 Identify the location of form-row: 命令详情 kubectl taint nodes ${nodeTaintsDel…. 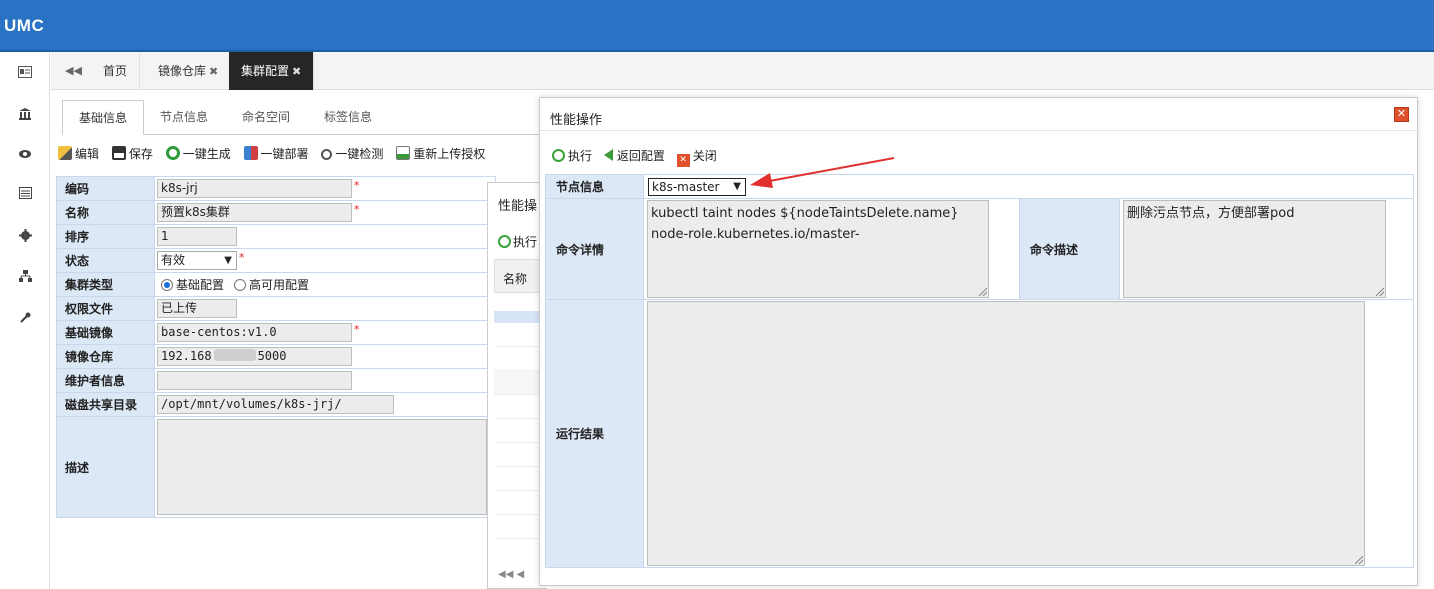
(979, 249).